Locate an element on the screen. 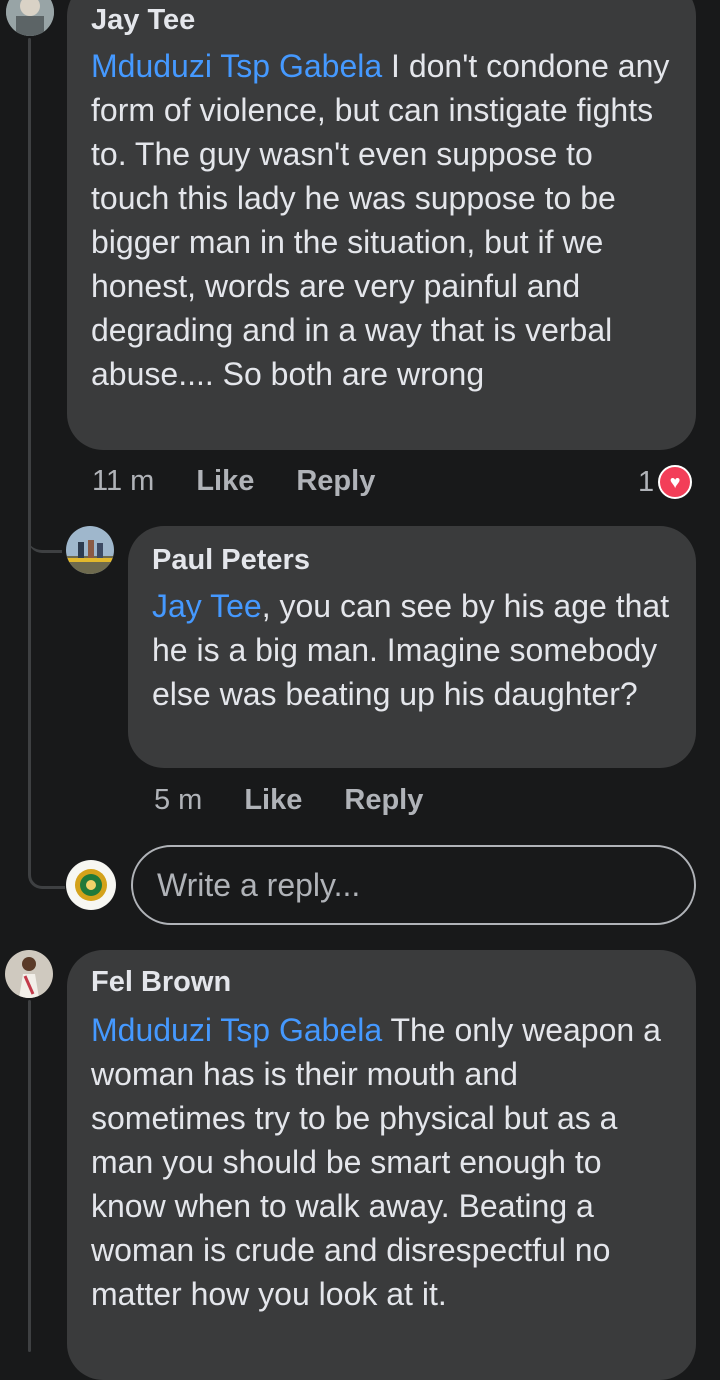  current-user-avatar is located at coordinates (91, 885).